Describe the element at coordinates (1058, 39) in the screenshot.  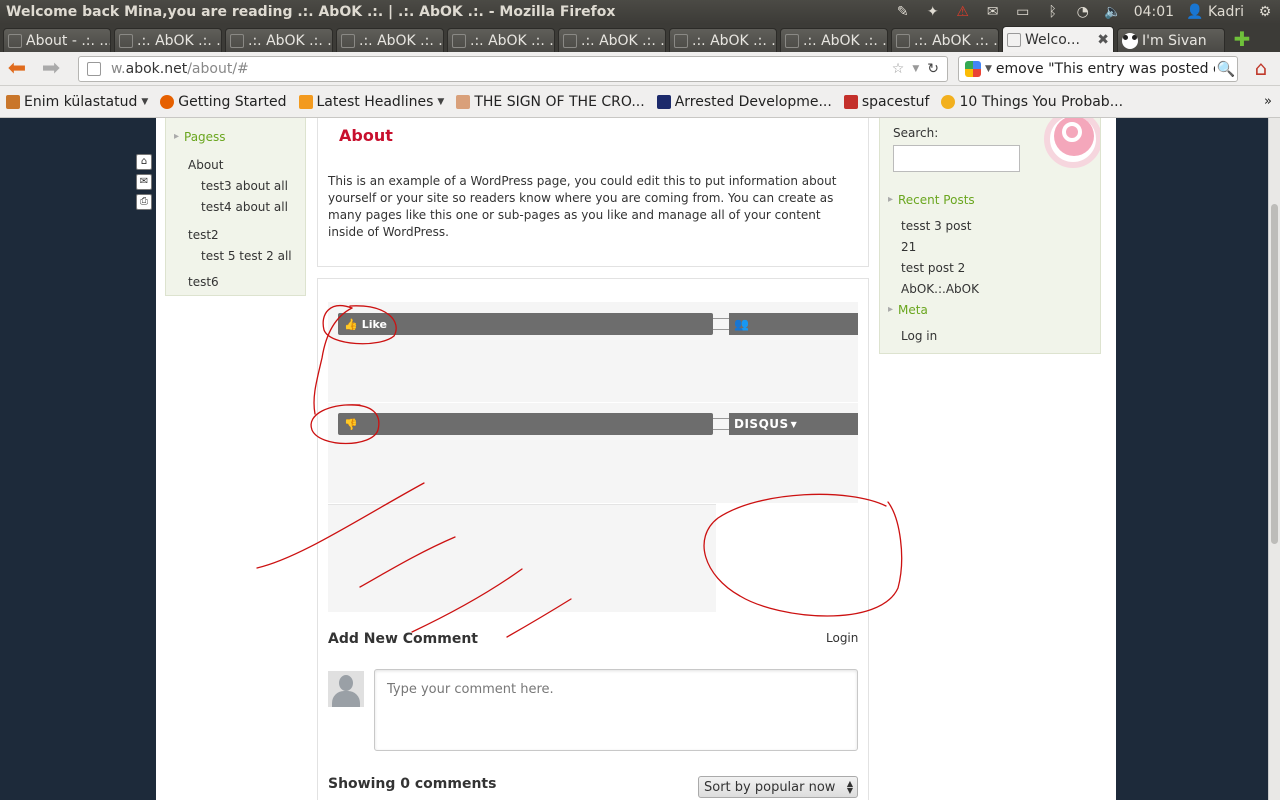
I see `tab-active: Welco... ✖` at that location.